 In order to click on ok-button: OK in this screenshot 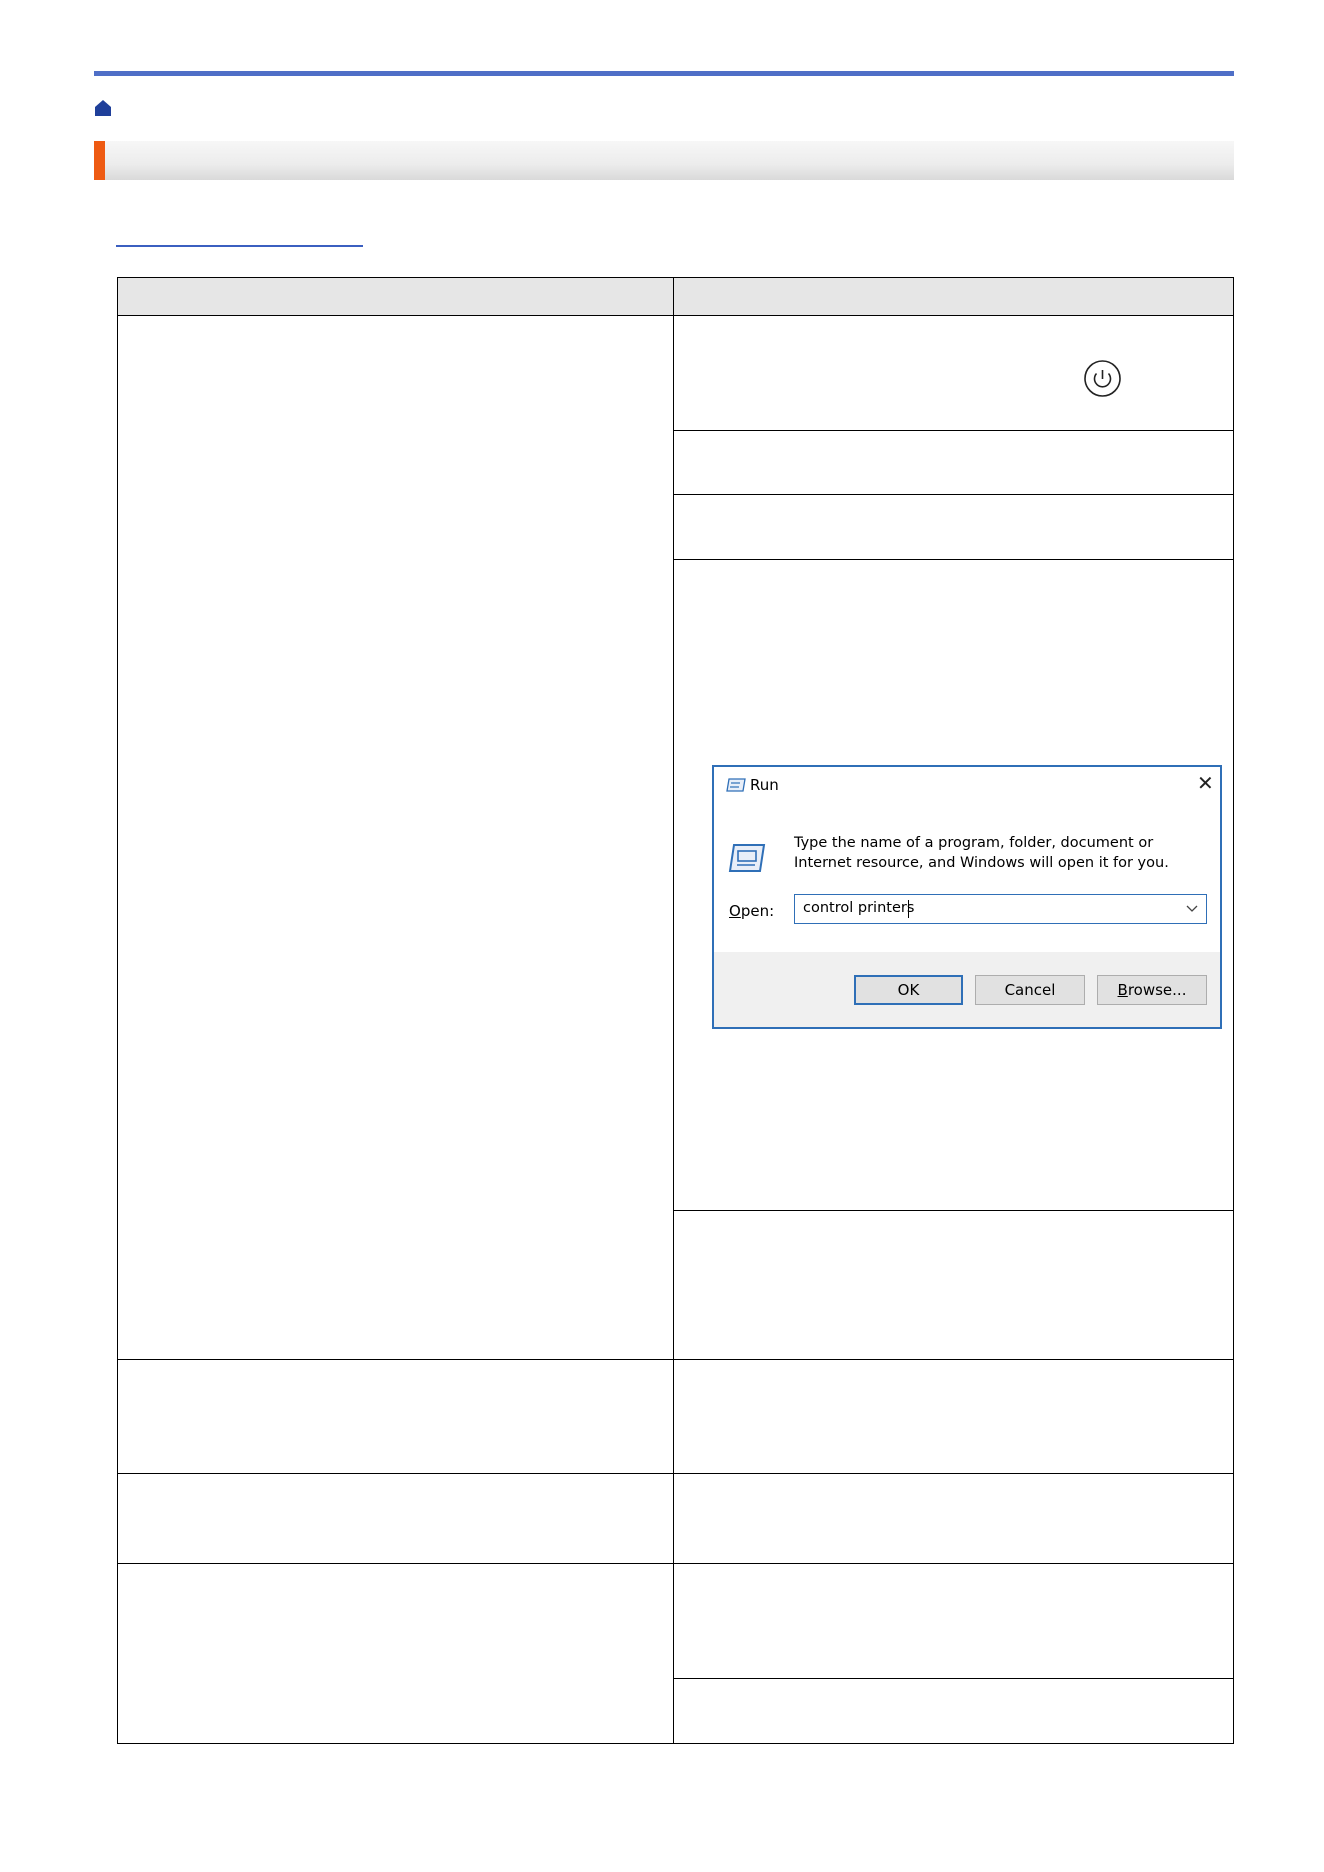, I will do `click(908, 990)`.